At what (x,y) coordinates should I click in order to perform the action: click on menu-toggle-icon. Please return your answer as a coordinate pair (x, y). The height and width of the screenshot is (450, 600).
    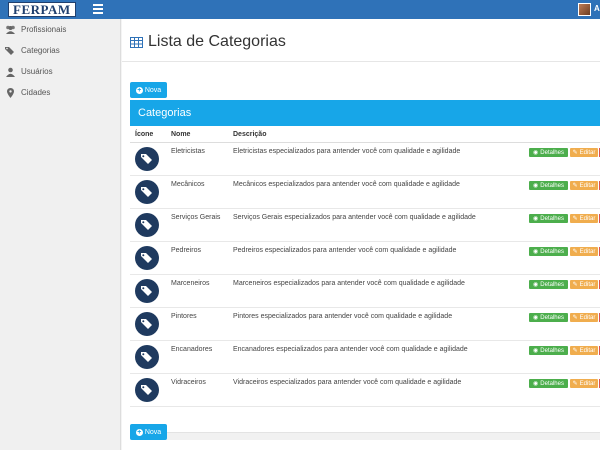
    Looking at the image, I should click on (98, 9).